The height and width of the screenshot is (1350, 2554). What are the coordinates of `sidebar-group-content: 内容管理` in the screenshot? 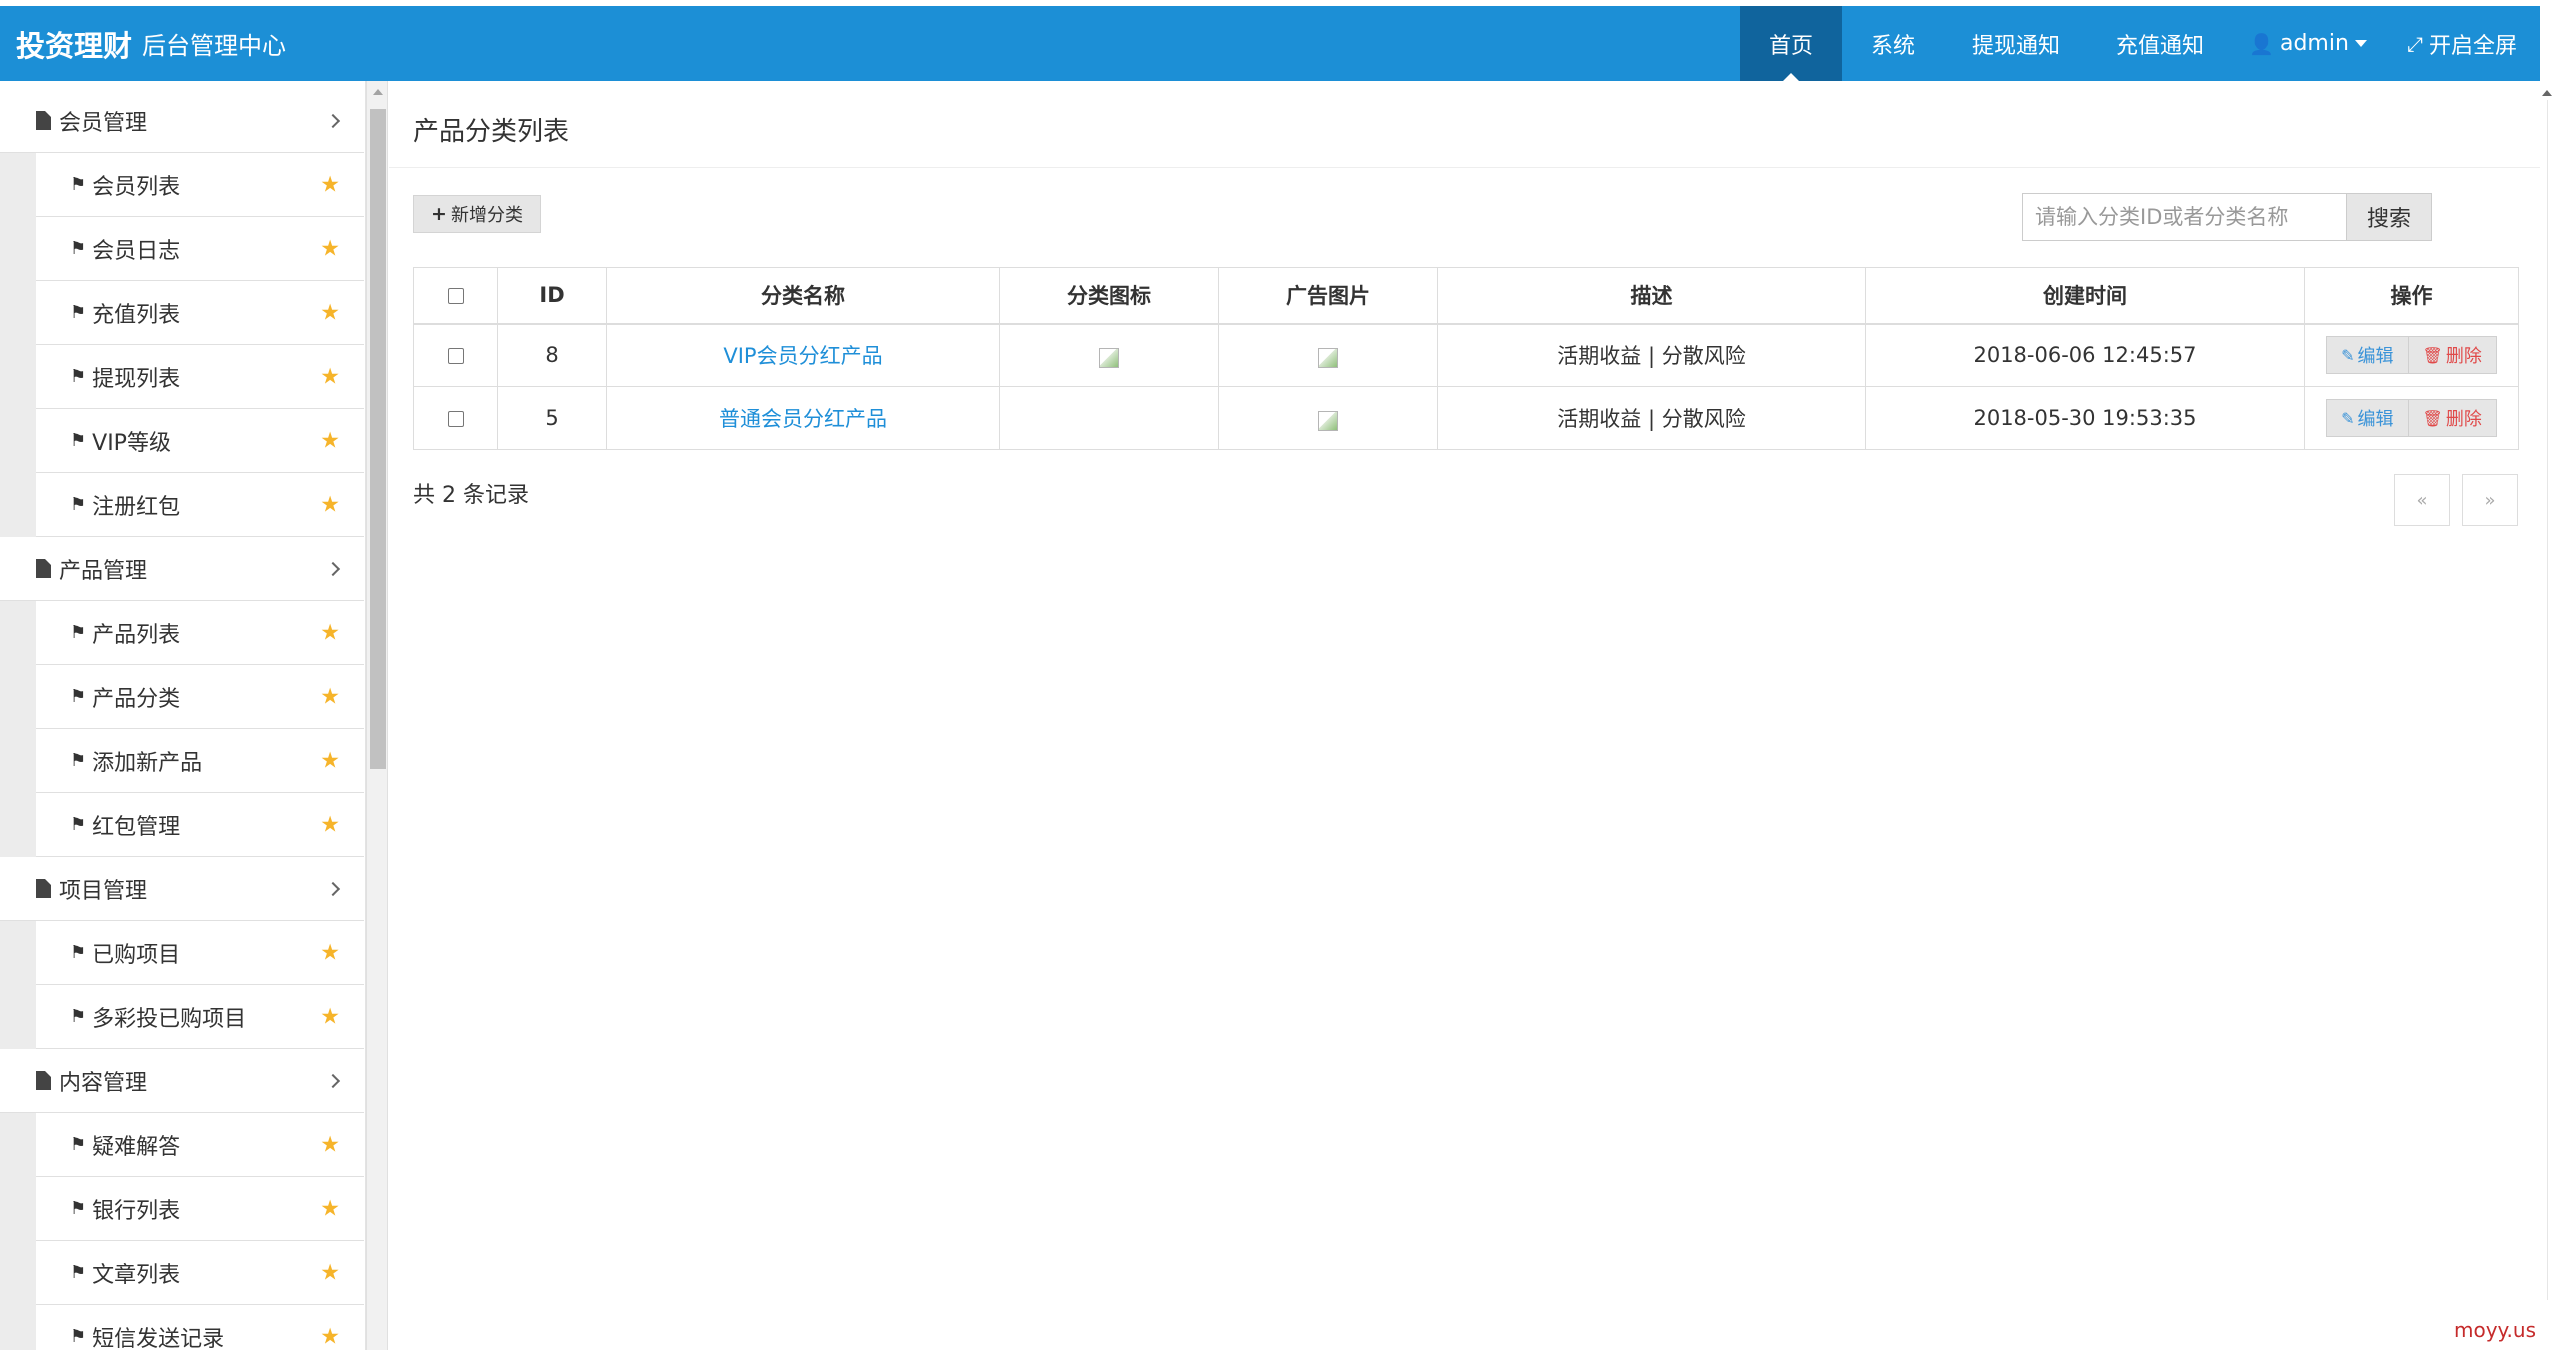 It's located at (182, 1081).